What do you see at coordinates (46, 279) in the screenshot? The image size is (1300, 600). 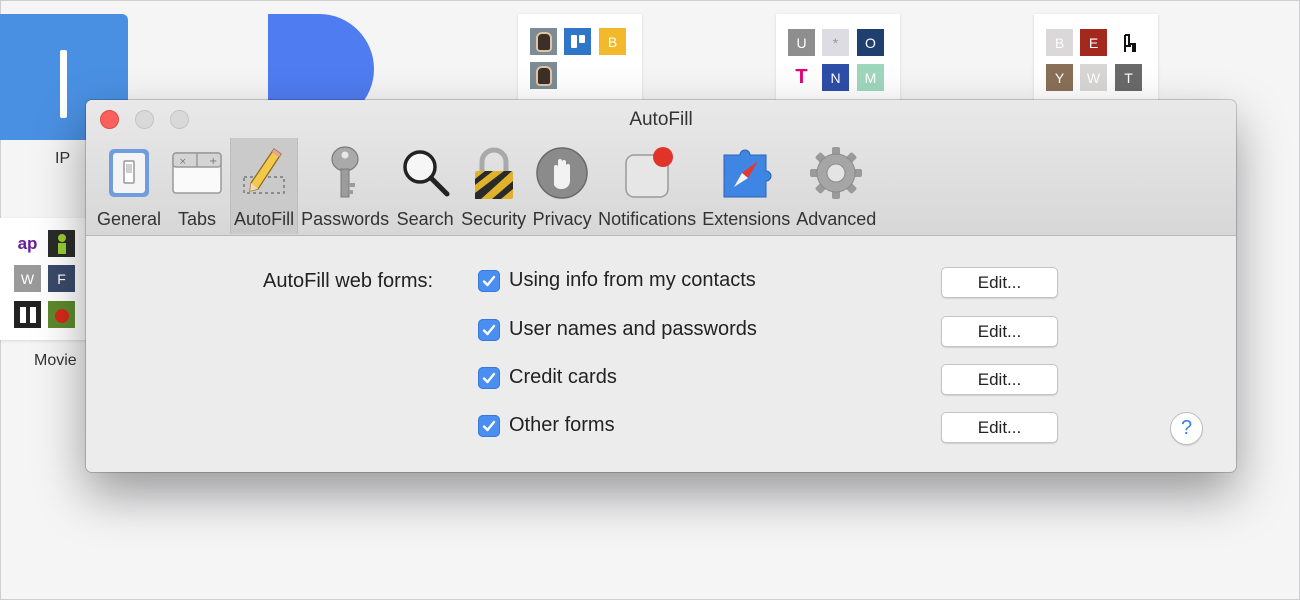 I see `favorite-movie-folder-tile: ap W F` at bounding box center [46, 279].